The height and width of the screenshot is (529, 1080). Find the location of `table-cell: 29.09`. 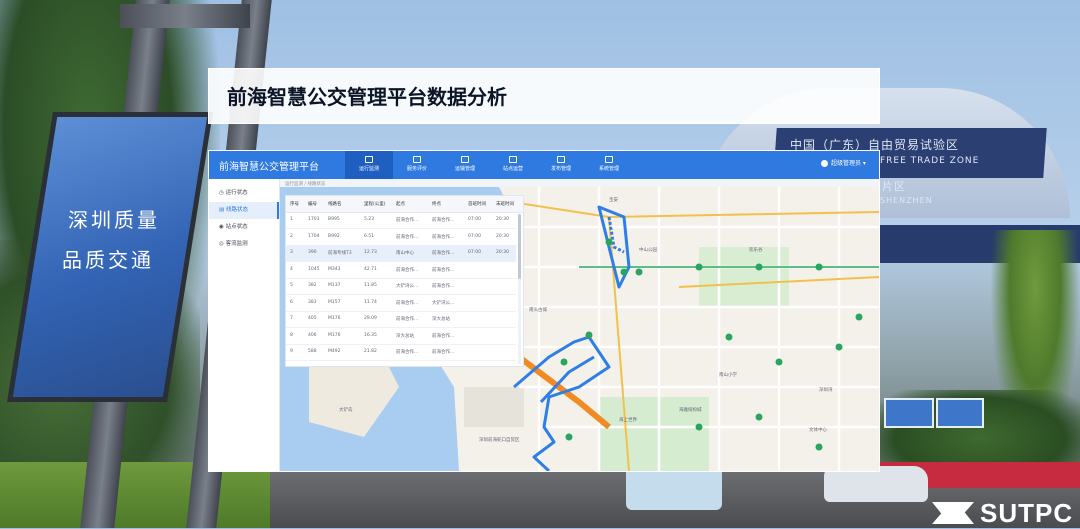

table-cell: 29.09 is located at coordinates (370, 318).